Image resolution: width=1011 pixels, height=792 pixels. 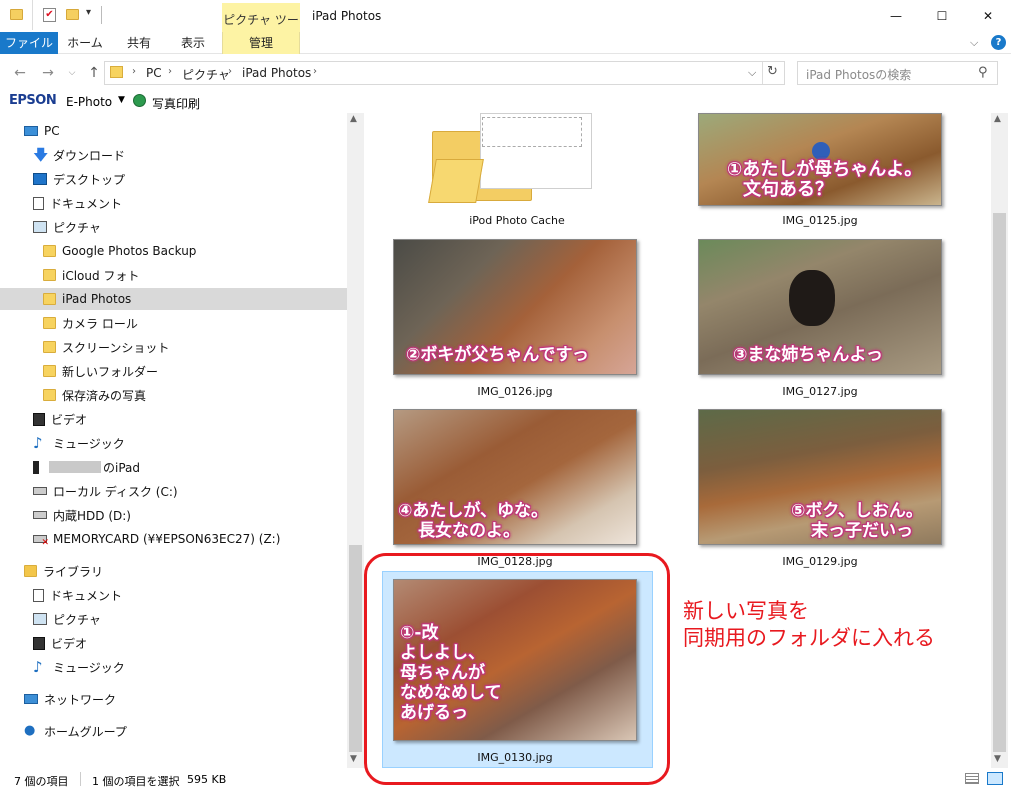 What do you see at coordinates (79, 443) in the screenshot?
I see `sidebar-item-music: ♪ ミュージック` at bounding box center [79, 443].